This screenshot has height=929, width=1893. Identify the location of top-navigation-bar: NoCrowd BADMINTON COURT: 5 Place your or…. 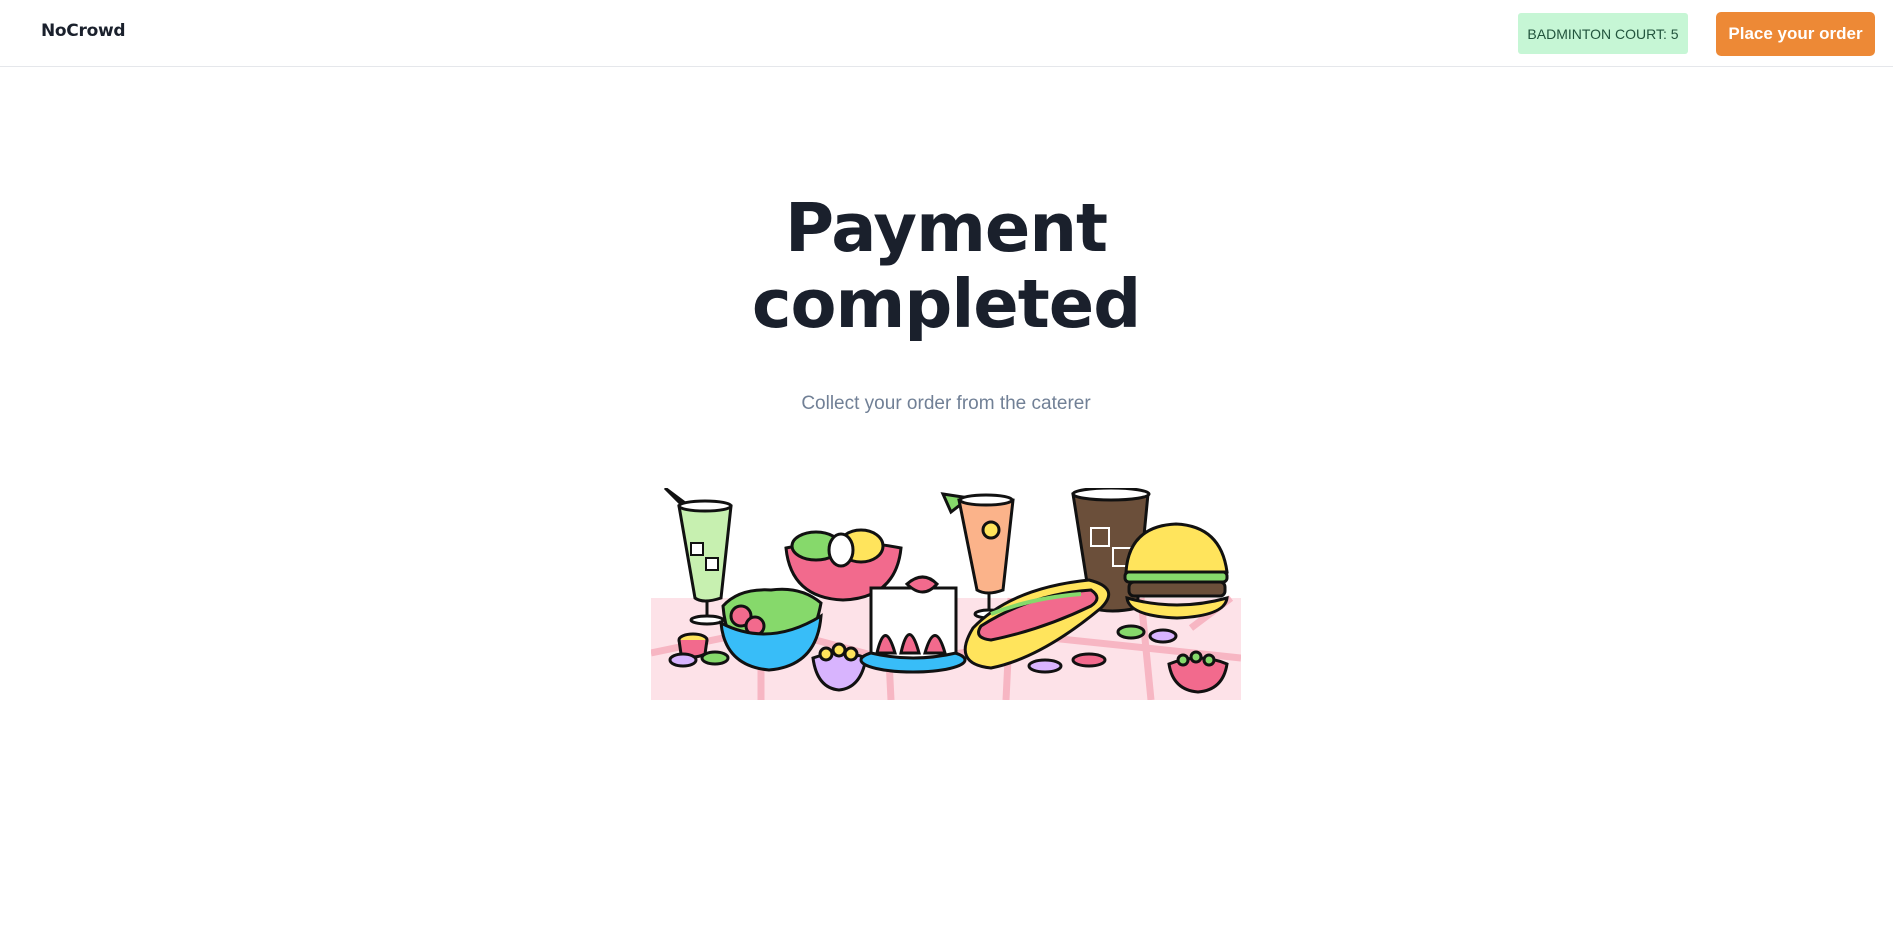
(946, 33).